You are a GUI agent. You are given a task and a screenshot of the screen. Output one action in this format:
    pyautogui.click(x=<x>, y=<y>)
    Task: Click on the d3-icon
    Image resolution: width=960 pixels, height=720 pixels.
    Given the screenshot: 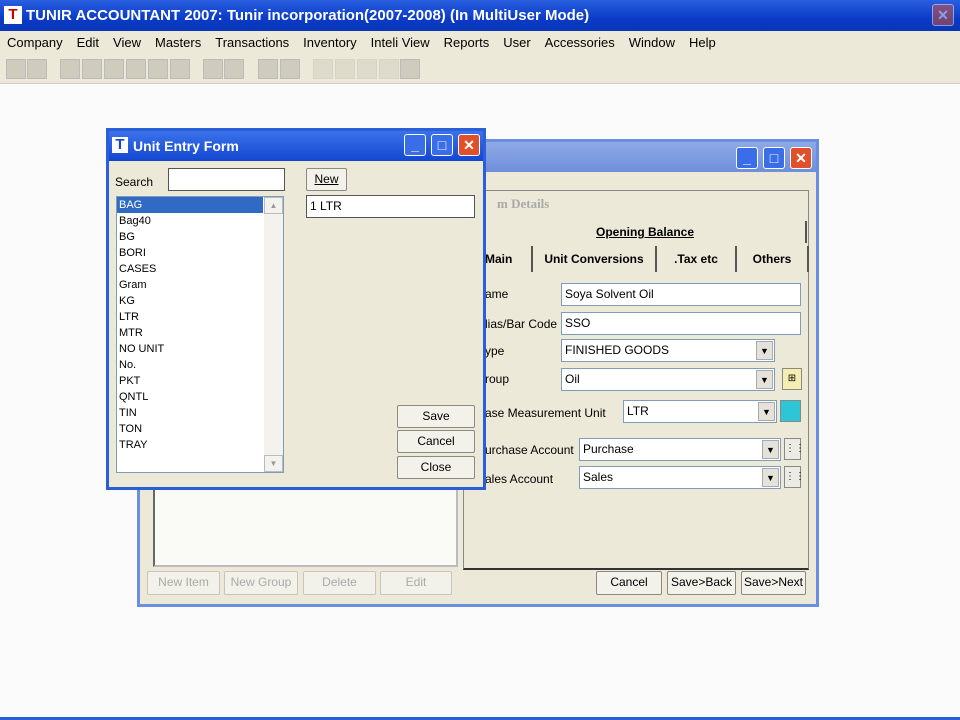 What is the action you would take?
    pyautogui.click(x=367, y=69)
    